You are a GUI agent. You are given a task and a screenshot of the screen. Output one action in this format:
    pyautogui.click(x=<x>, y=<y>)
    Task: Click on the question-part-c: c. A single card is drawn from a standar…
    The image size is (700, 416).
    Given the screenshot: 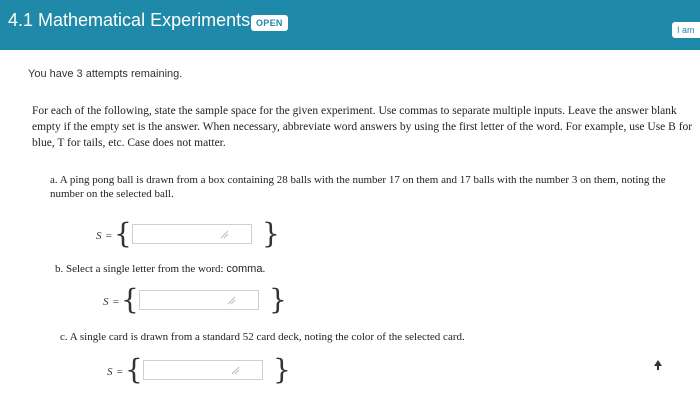 What is the action you would take?
    pyautogui.click(x=360, y=337)
    